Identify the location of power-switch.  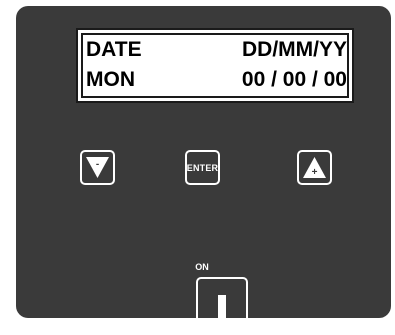
(222, 306).